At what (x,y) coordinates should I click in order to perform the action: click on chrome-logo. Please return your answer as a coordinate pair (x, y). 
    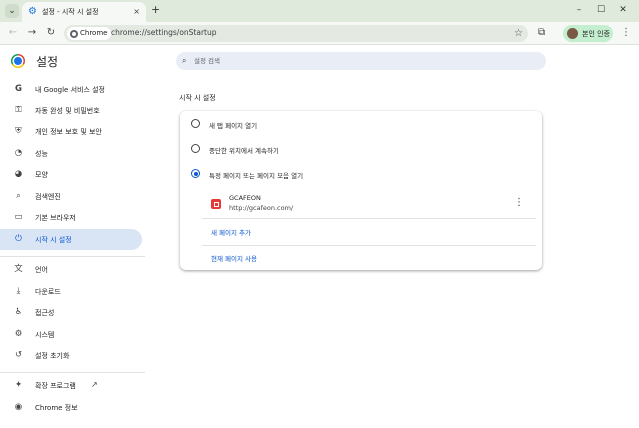
    Looking at the image, I should click on (18, 61).